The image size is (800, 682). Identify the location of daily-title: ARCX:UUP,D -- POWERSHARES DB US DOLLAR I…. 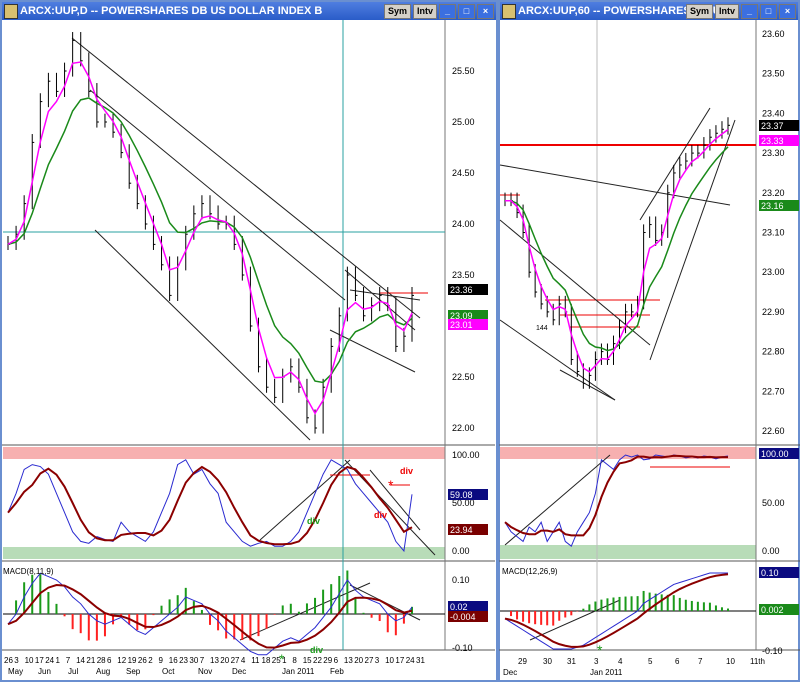
(171, 11).